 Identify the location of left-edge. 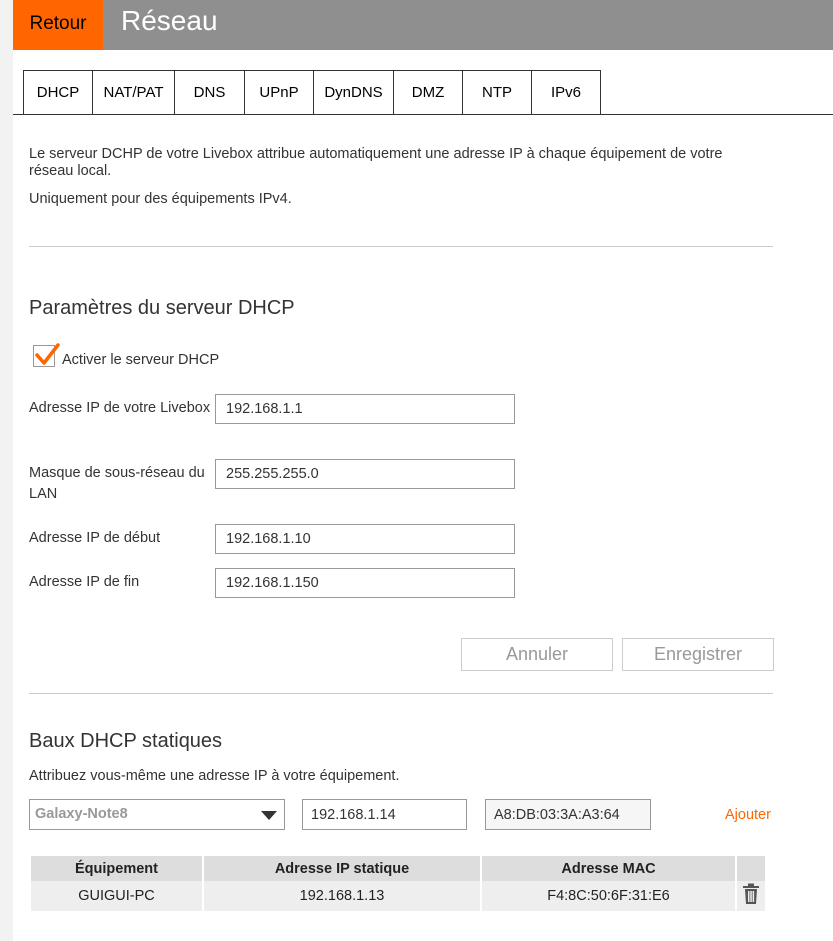
(6, 470).